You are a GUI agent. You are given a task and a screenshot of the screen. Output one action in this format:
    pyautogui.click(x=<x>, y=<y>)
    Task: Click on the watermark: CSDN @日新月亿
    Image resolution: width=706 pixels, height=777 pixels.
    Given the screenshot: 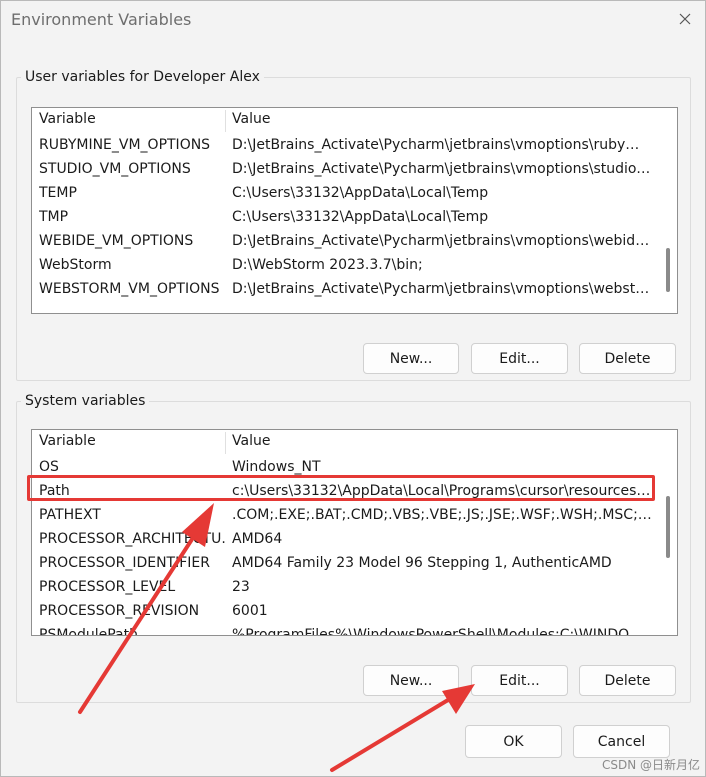 What is the action you would take?
    pyautogui.click(x=650, y=765)
    